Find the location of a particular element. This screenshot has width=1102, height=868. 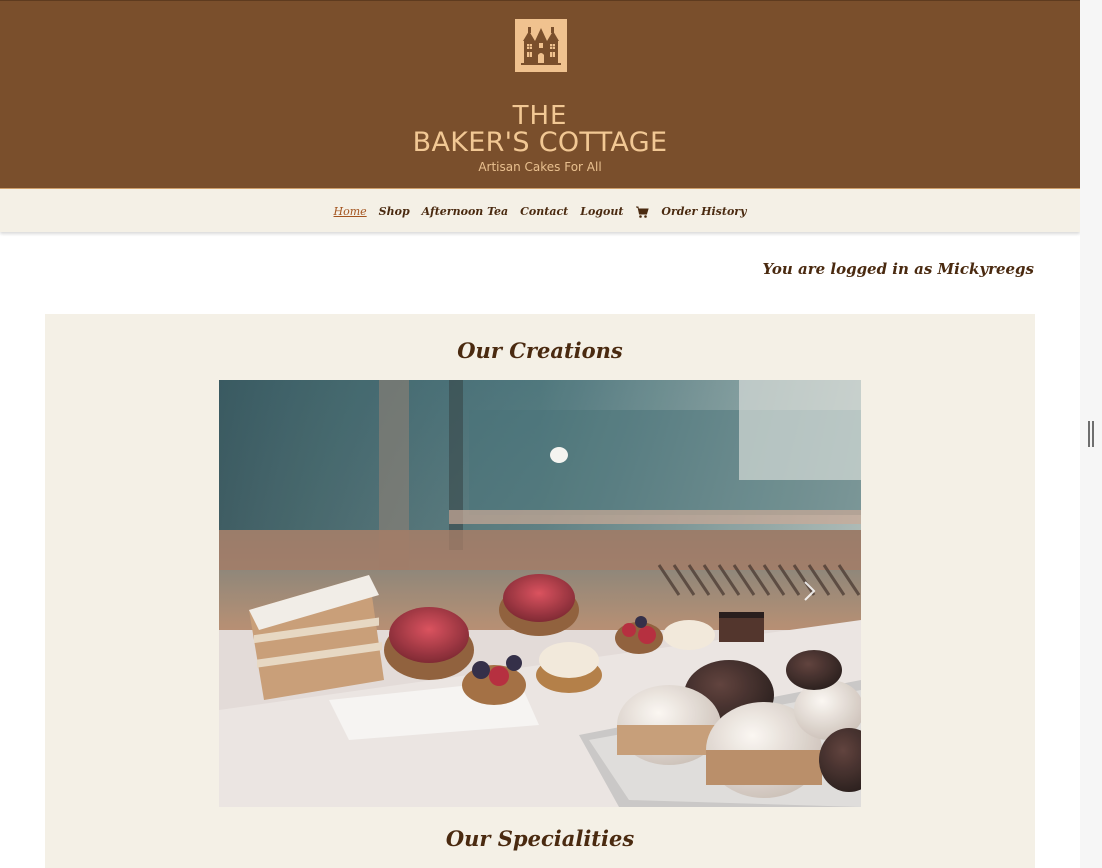

brand-title-line2: BAKER'S COTTAGE is located at coordinates (540, 142).